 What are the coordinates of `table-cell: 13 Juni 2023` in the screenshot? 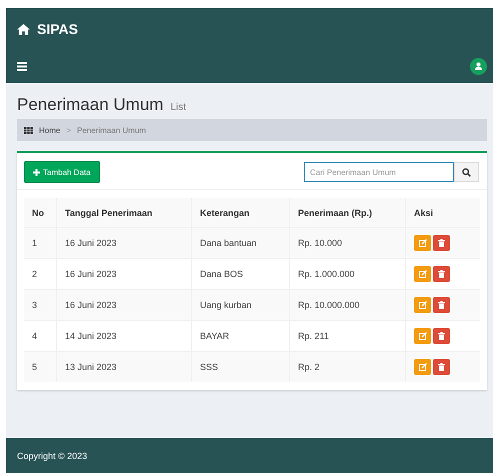 It's located at (124, 367).